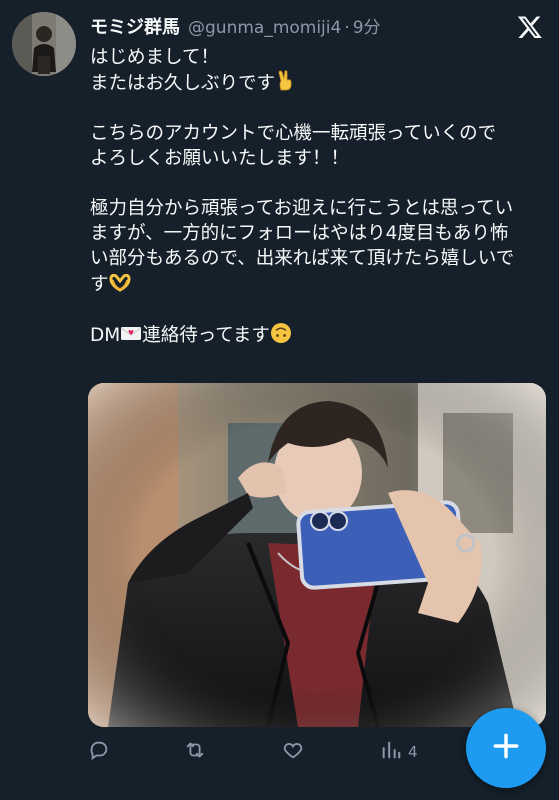 This screenshot has width=559, height=800. I want to click on reply-icon, so click(99, 752).